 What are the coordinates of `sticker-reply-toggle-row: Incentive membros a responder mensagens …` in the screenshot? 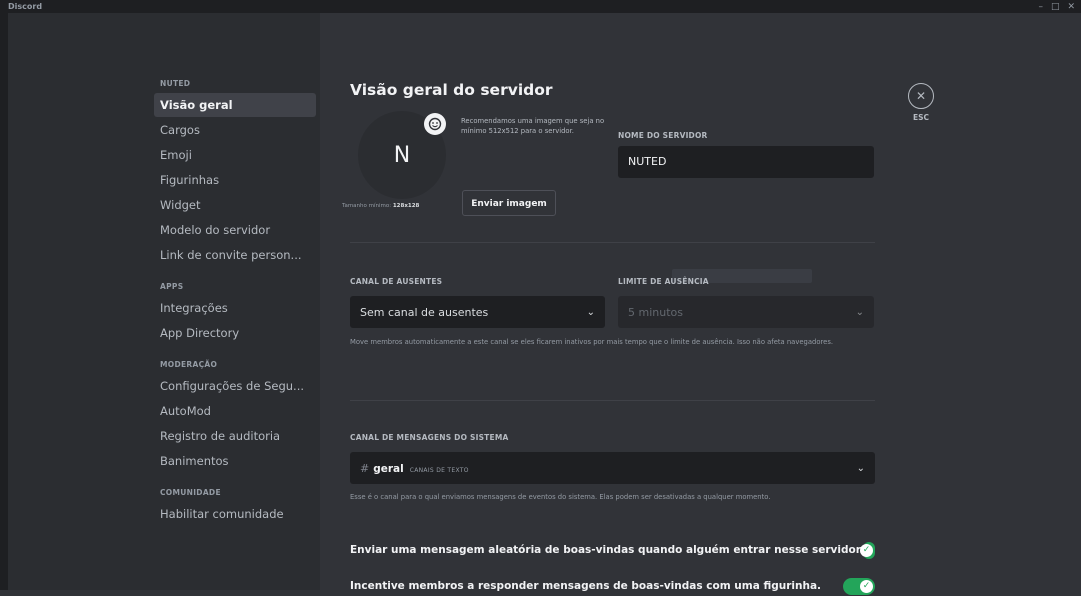 It's located at (612, 586).